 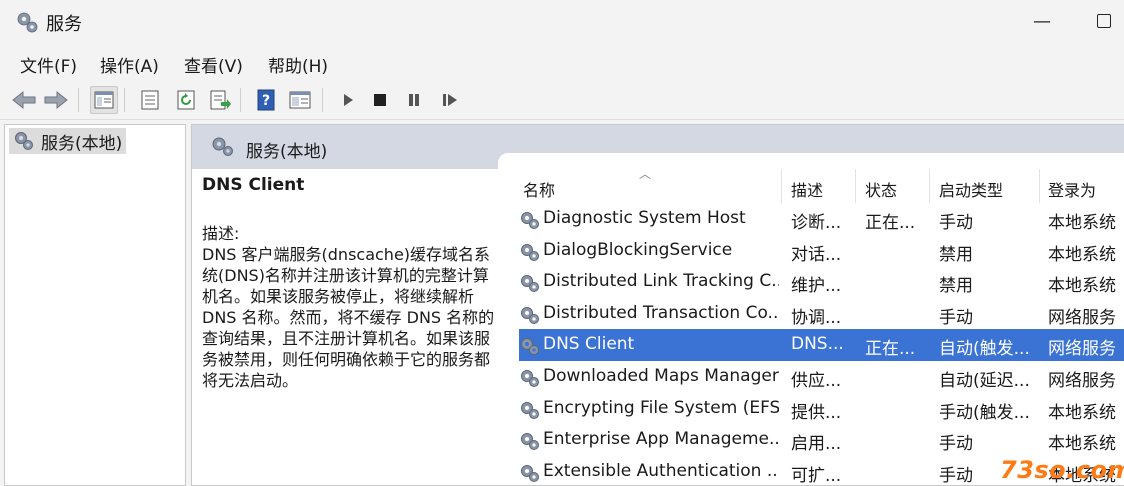 I want to click on back-icon, so click(x=24, y=100).